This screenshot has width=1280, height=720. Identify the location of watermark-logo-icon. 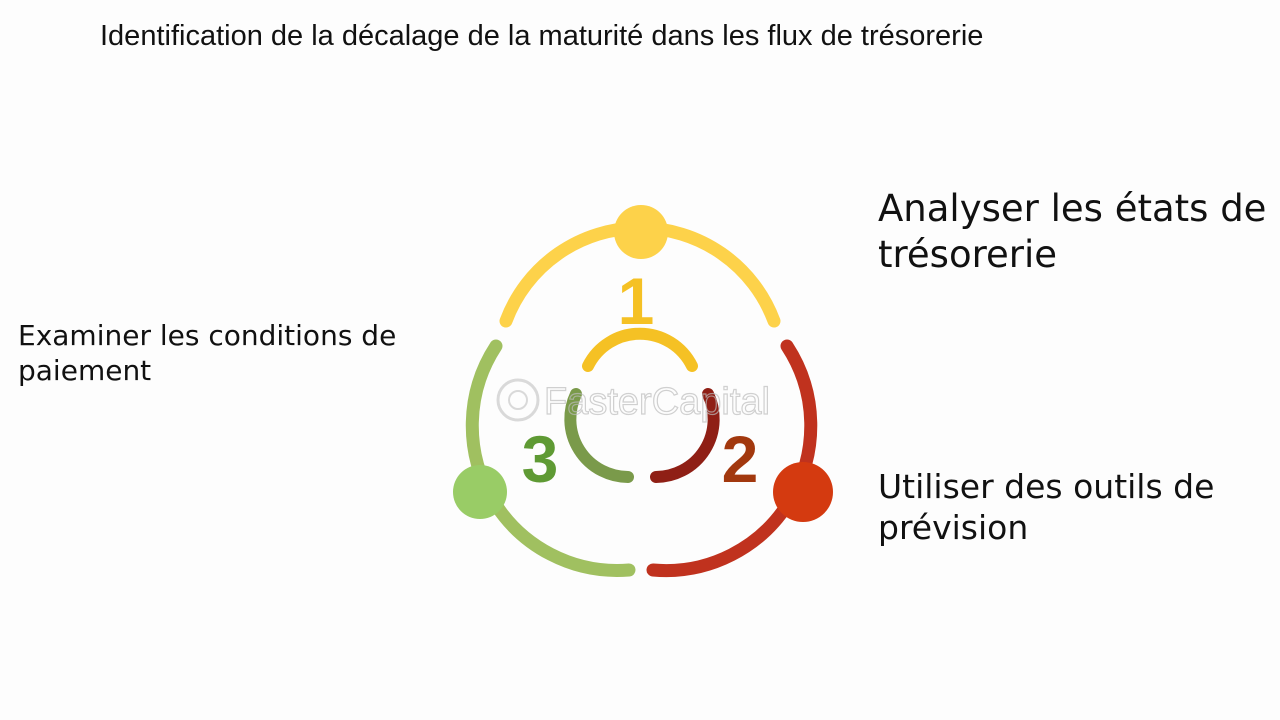
(518, 400).